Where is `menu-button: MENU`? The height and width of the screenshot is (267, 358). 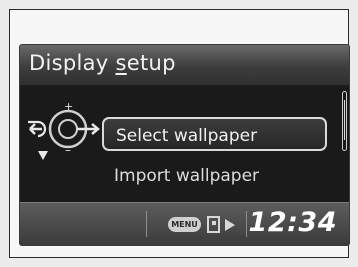
menu-button: MENU is located at coordinates (184, 224).